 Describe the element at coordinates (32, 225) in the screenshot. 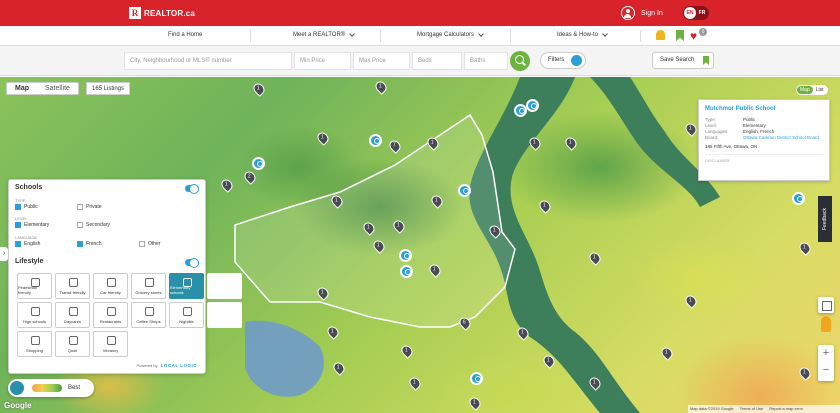

I see `elementary-checkbox: Elementary` at that location.